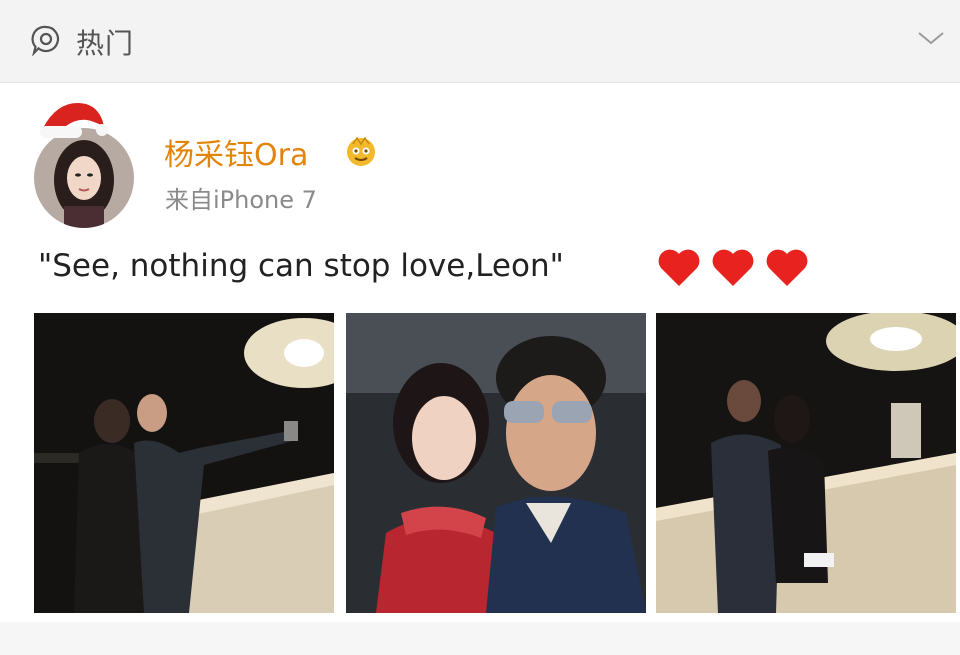  I want to click on chevron-down-icon, so click(931, 38).